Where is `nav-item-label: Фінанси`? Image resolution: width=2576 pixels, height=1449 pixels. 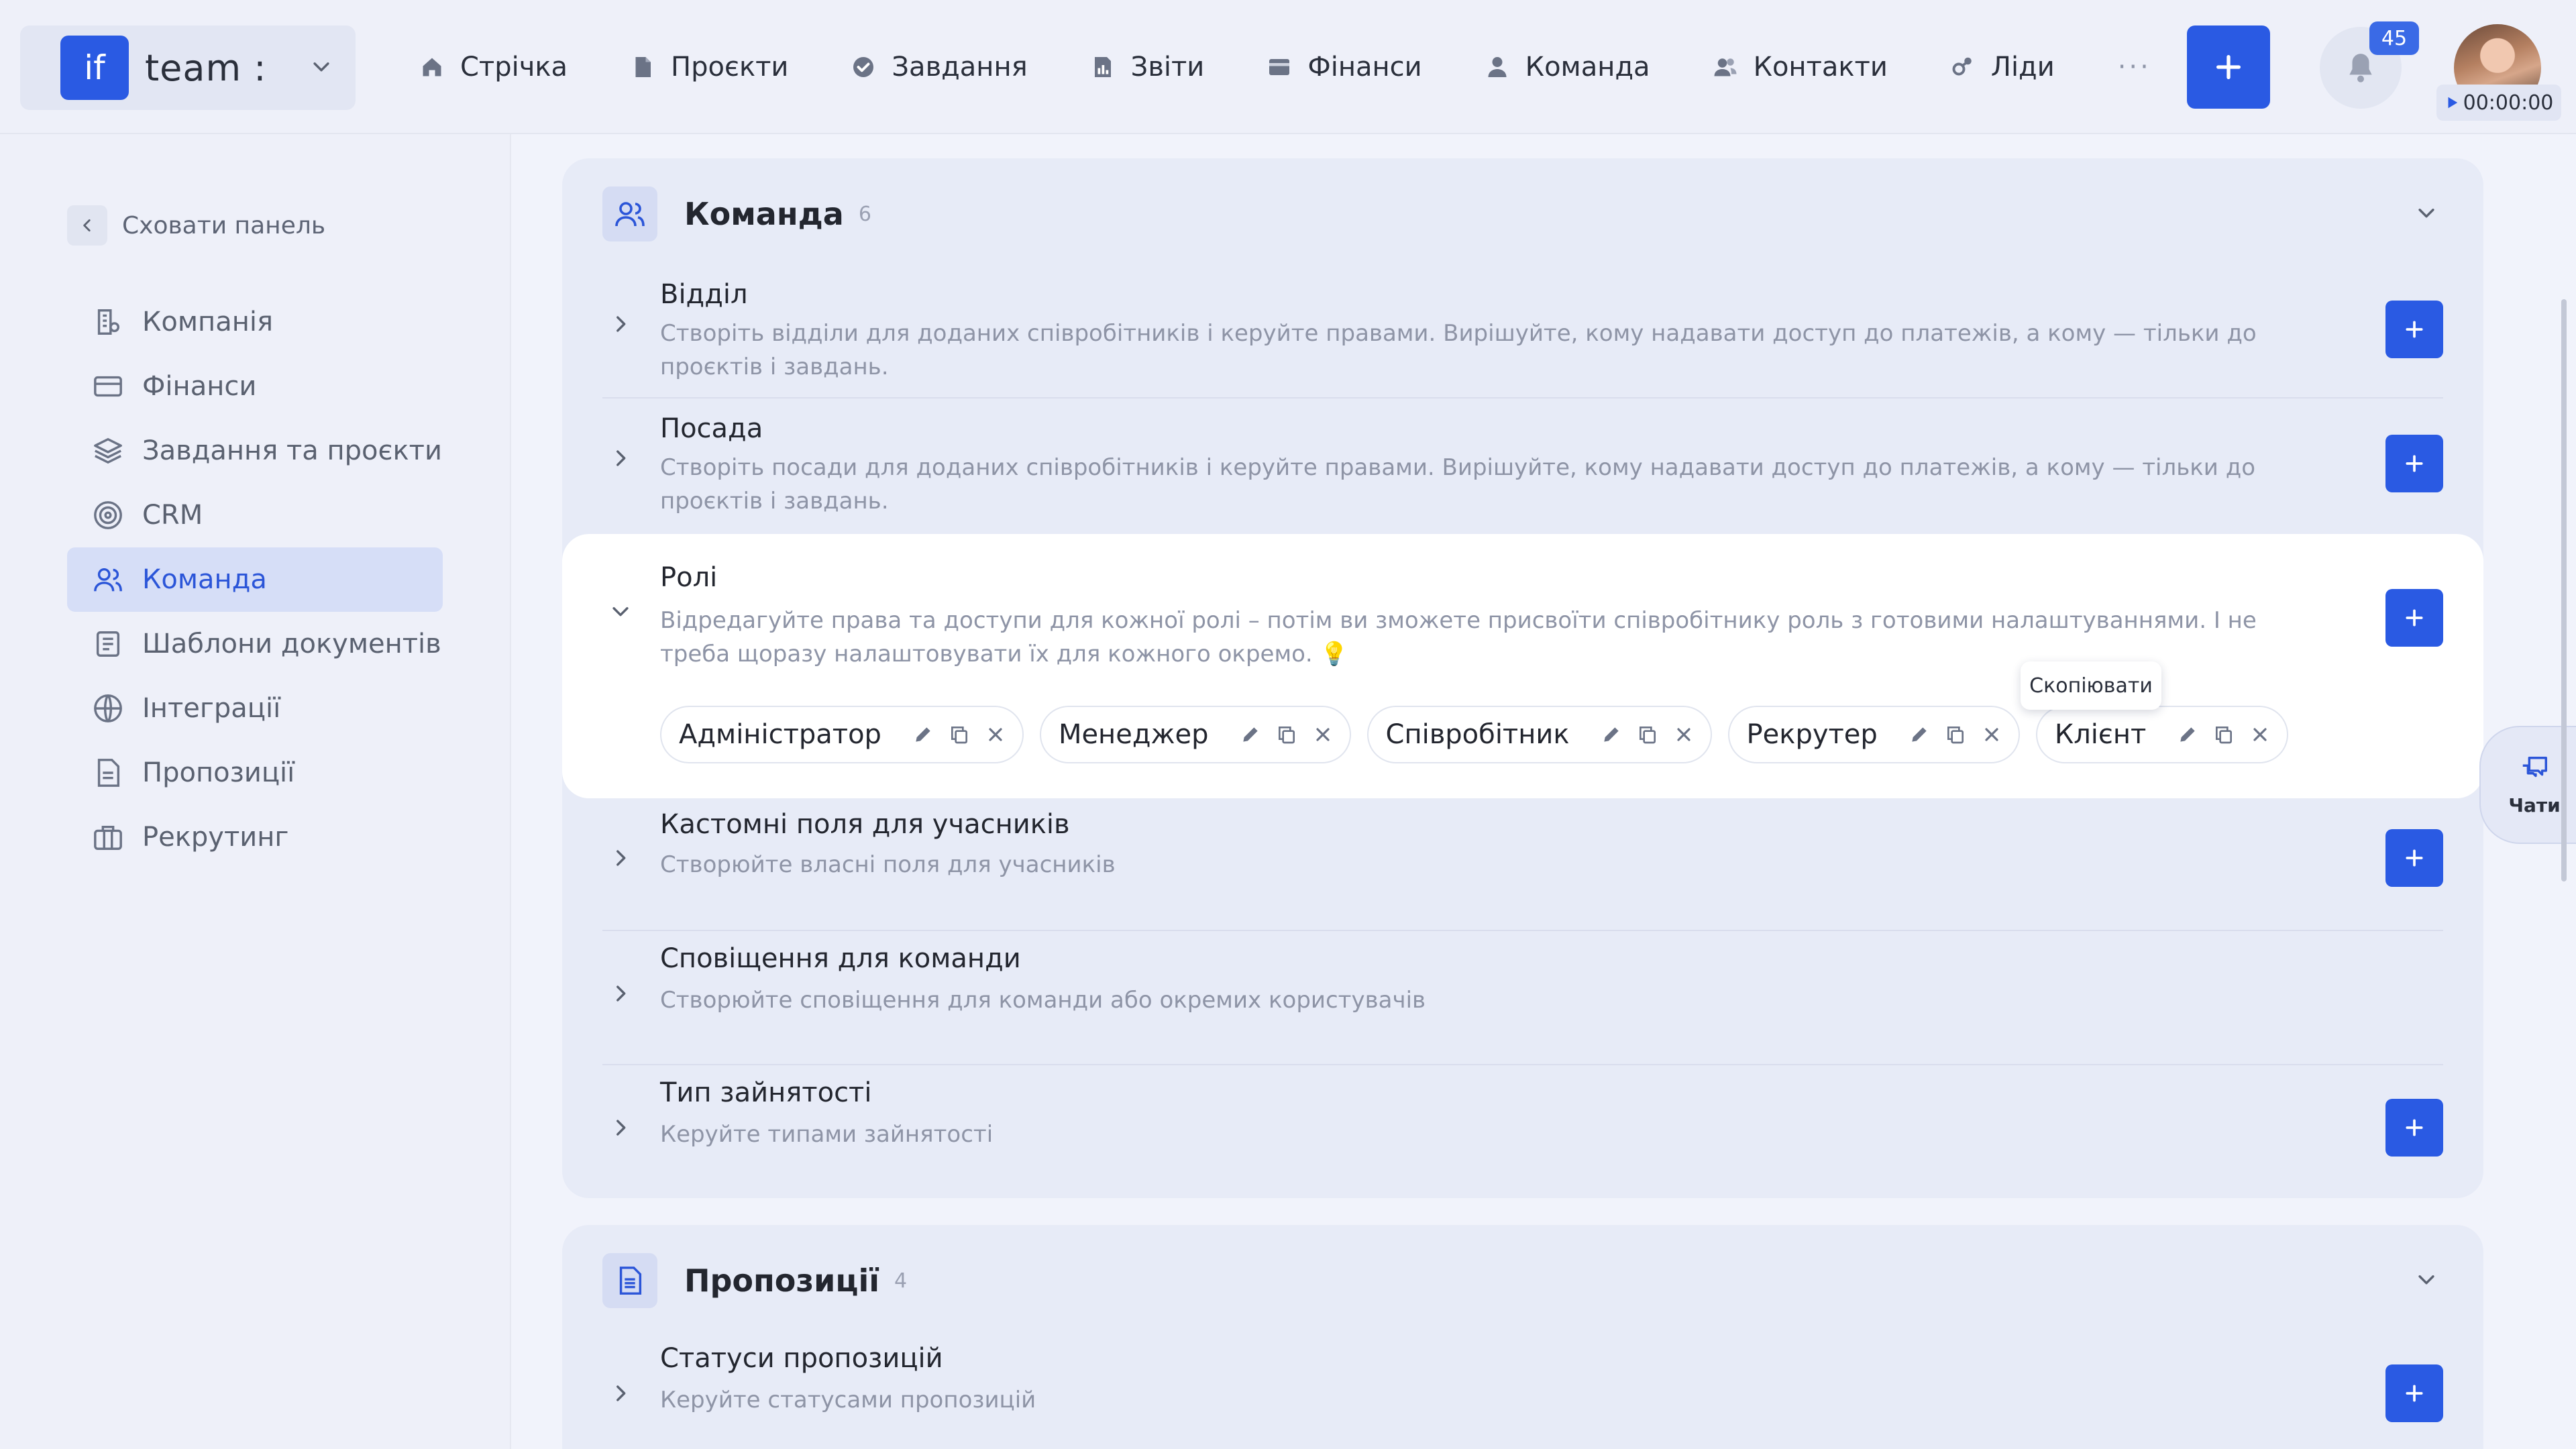
nav-item-label: Фінанси is located at coordinates (1364, 67).